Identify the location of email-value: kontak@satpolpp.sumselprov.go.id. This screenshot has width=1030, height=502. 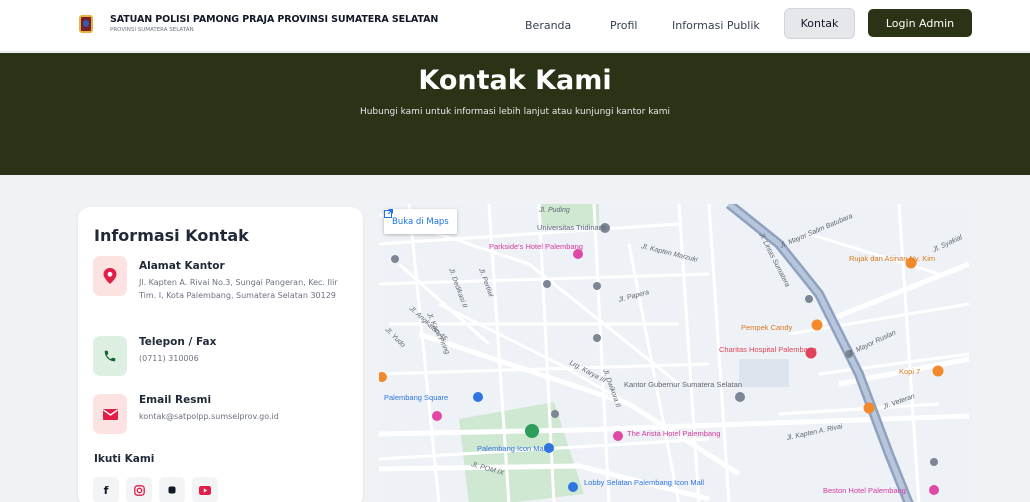
(241, 416).